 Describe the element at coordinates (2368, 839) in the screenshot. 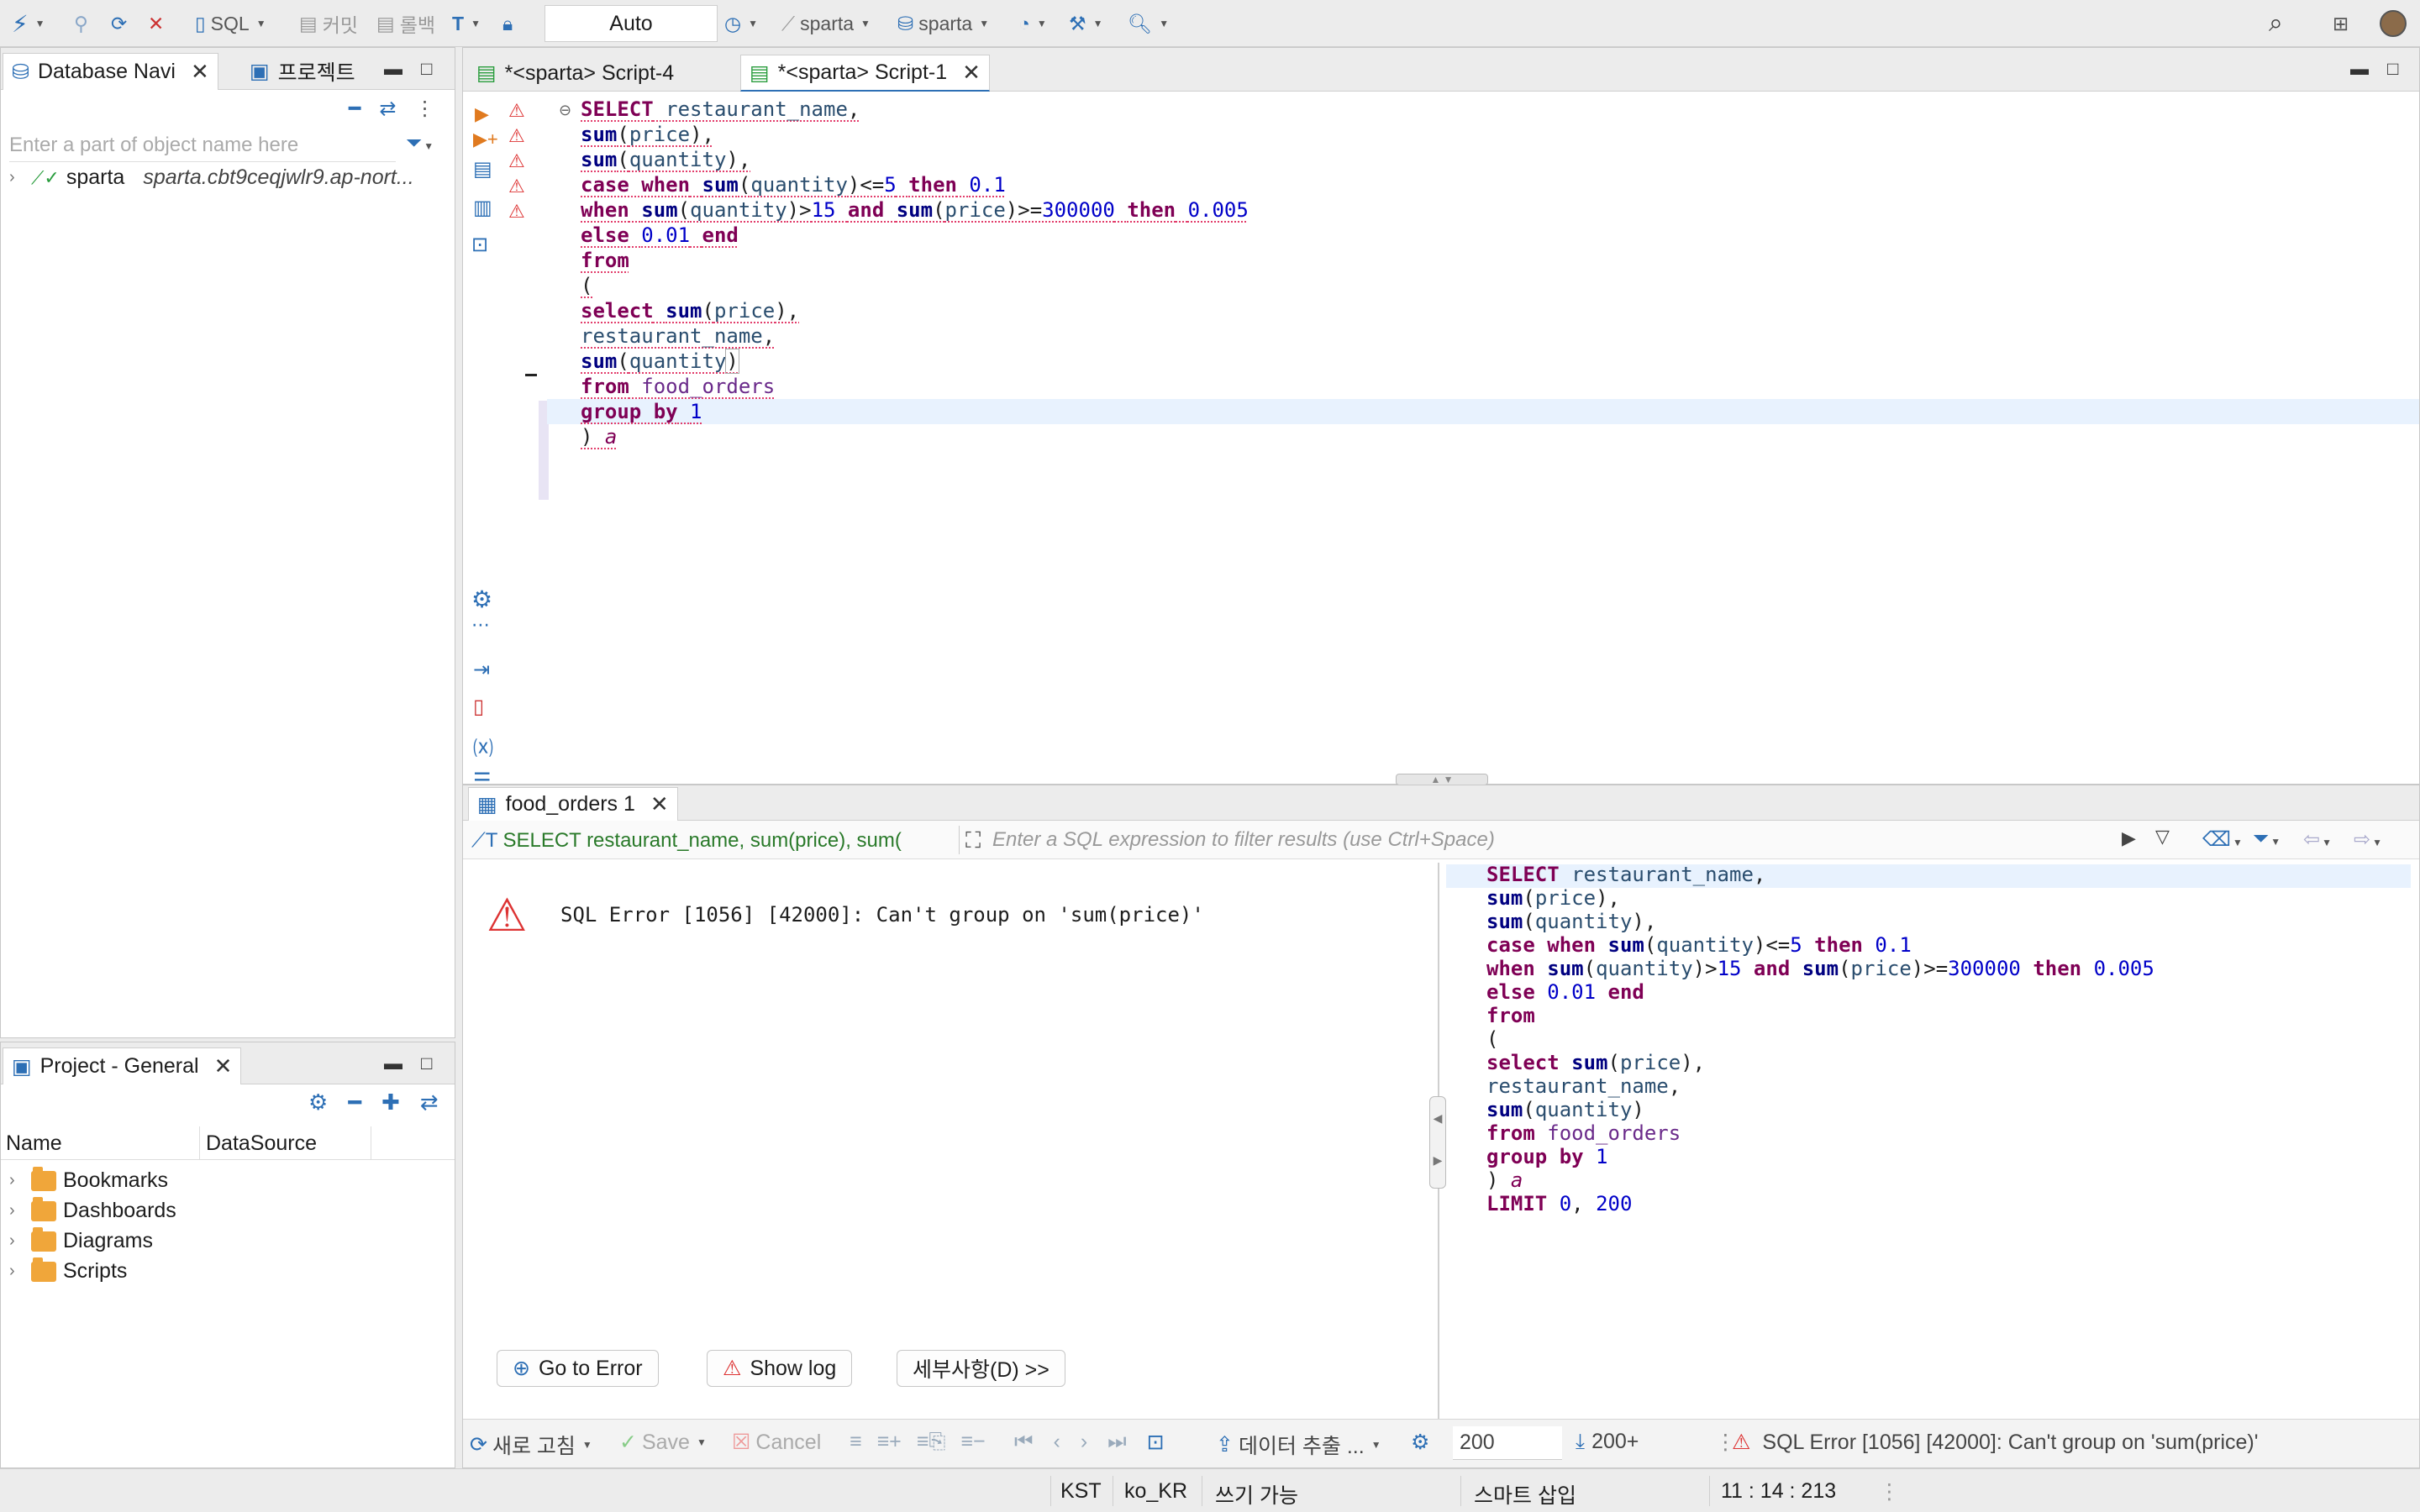

I see `forward-icon: ⇨ ▼` at that location.